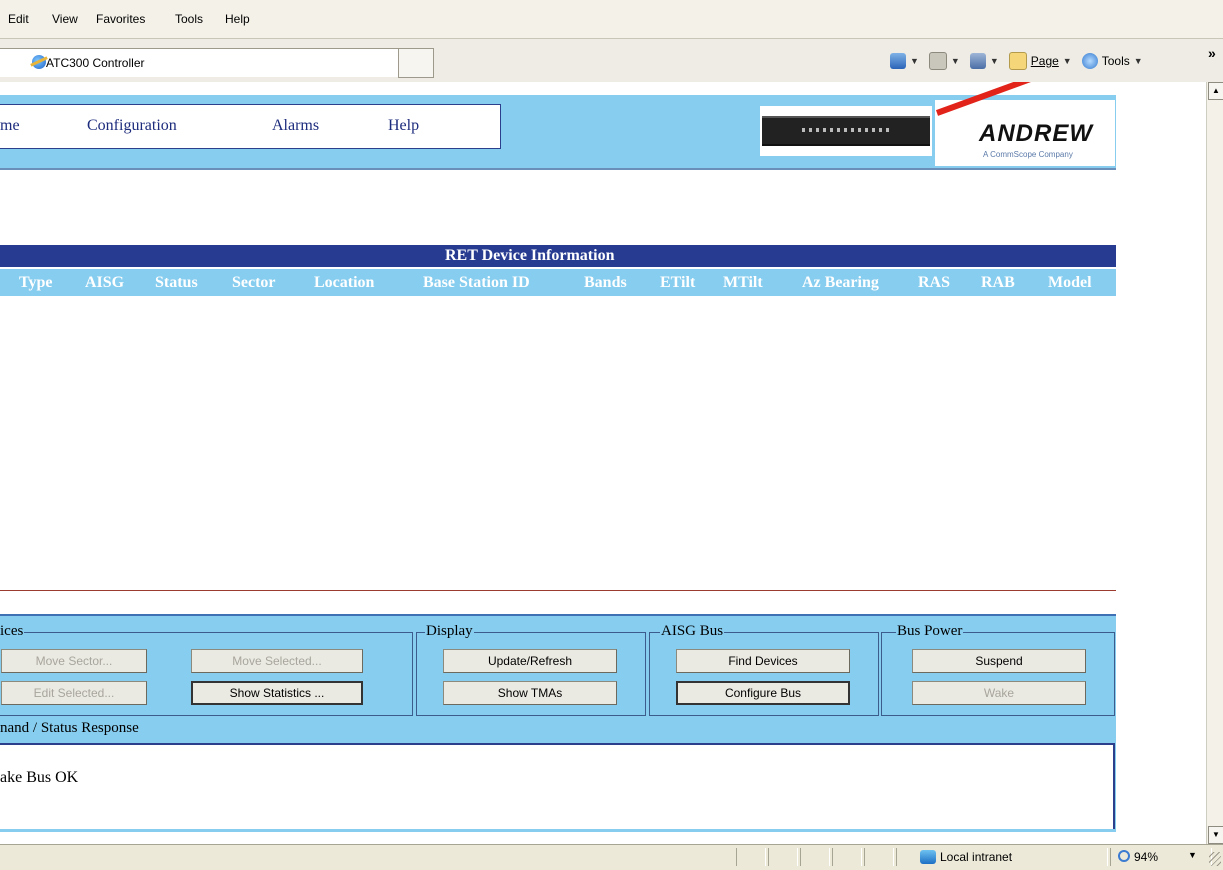  I want to click on home-dropdown-icon: ▼, so click(914, 61).